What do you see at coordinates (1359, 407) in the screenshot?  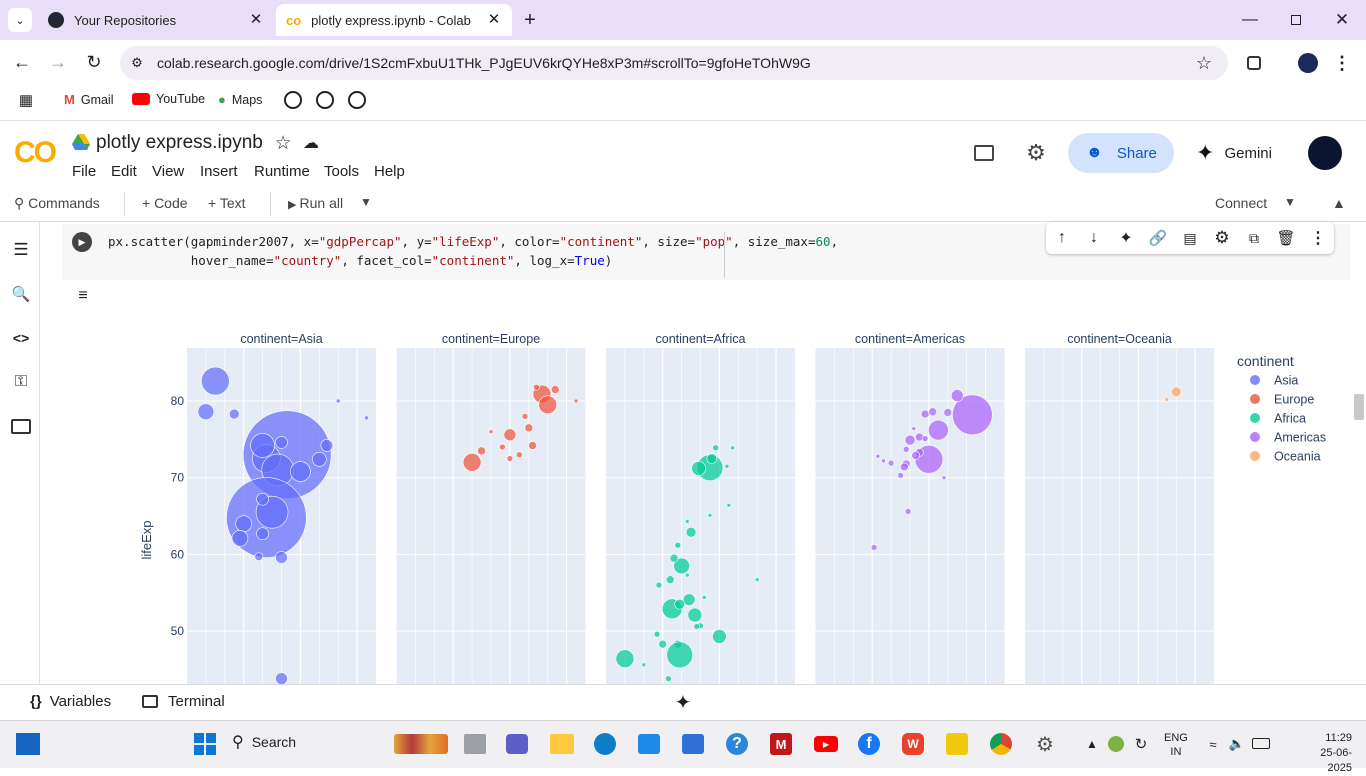 I see `vertical-scrollbar` at bounding box center [1359, 407].